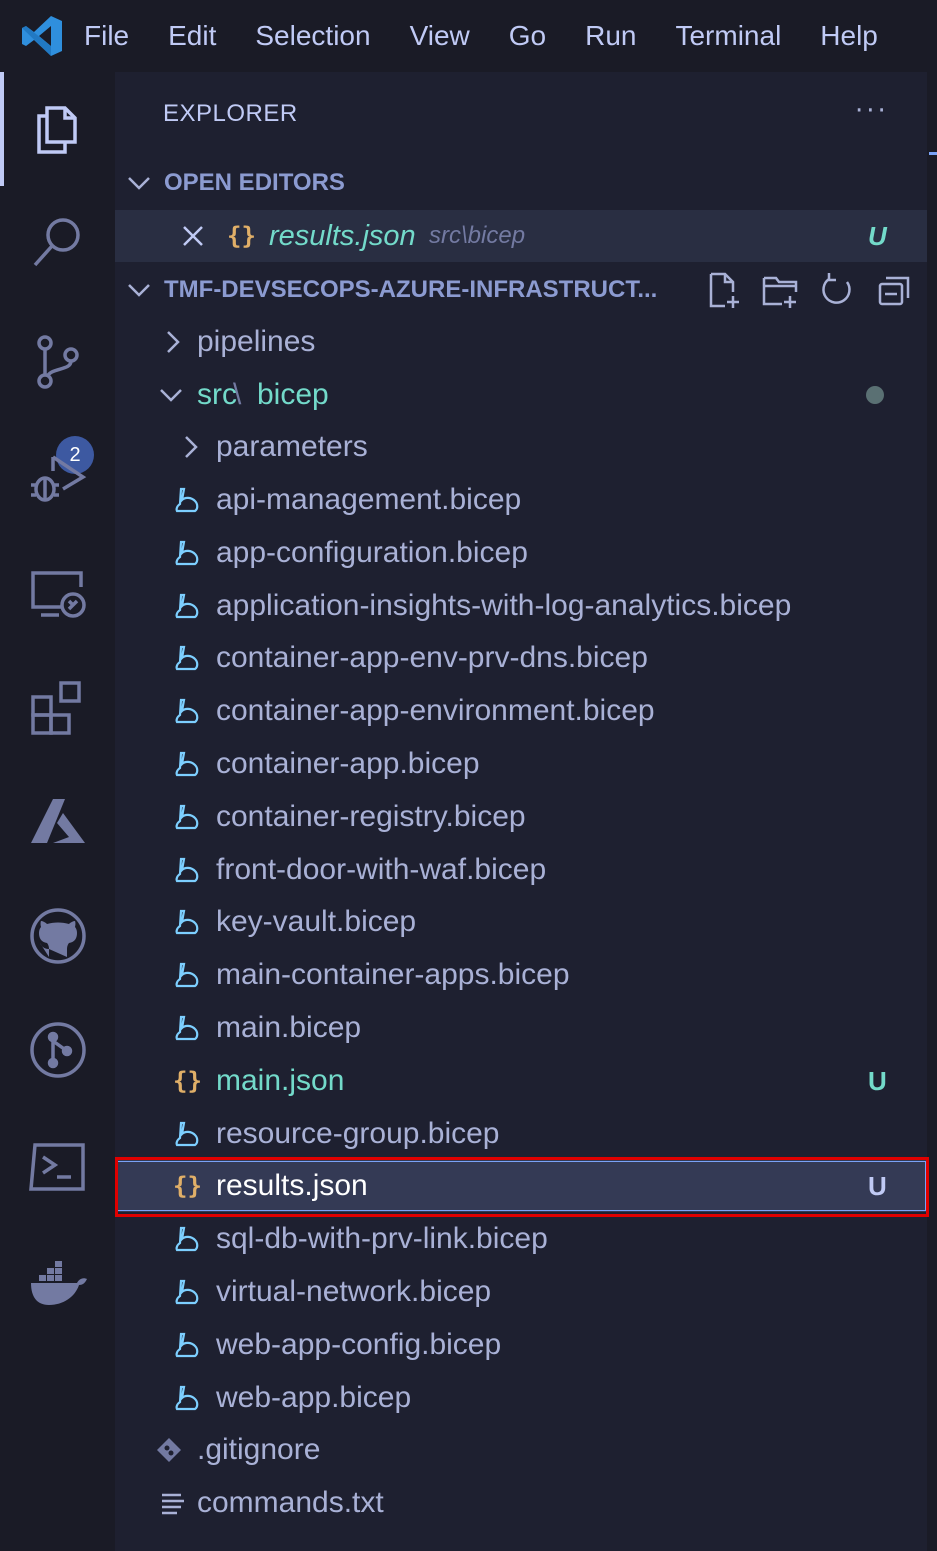 The height and width of the screenshot is (1551, 937). What do you see at coordinates (57, 1166) in the screenshot?
I see `terminal-icon` at bounding box center [57, 1166].